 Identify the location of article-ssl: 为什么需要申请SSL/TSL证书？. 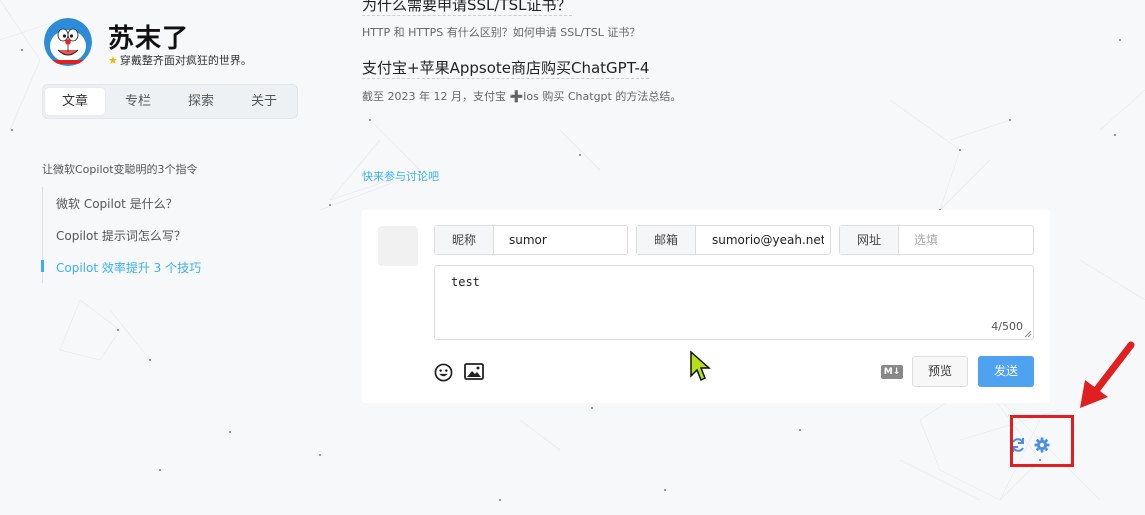
(467, 8).